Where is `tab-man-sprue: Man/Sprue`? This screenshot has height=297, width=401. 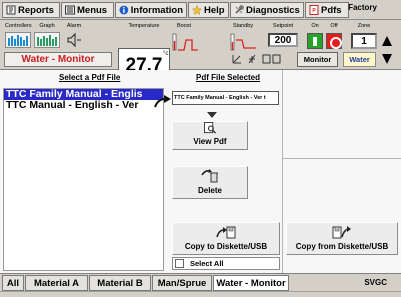
tab-man-sprue: Man/Sprue is located at coordinates (182, 283).